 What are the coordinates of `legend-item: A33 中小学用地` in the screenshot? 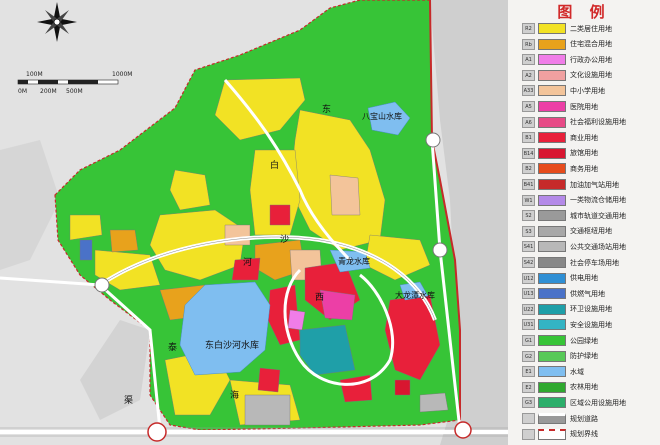 It's located at (563, 90).